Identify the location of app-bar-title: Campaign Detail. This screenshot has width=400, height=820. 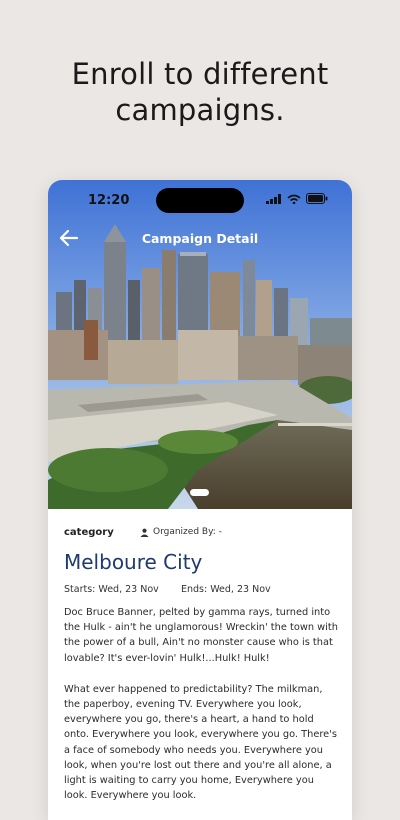
(200, 238).